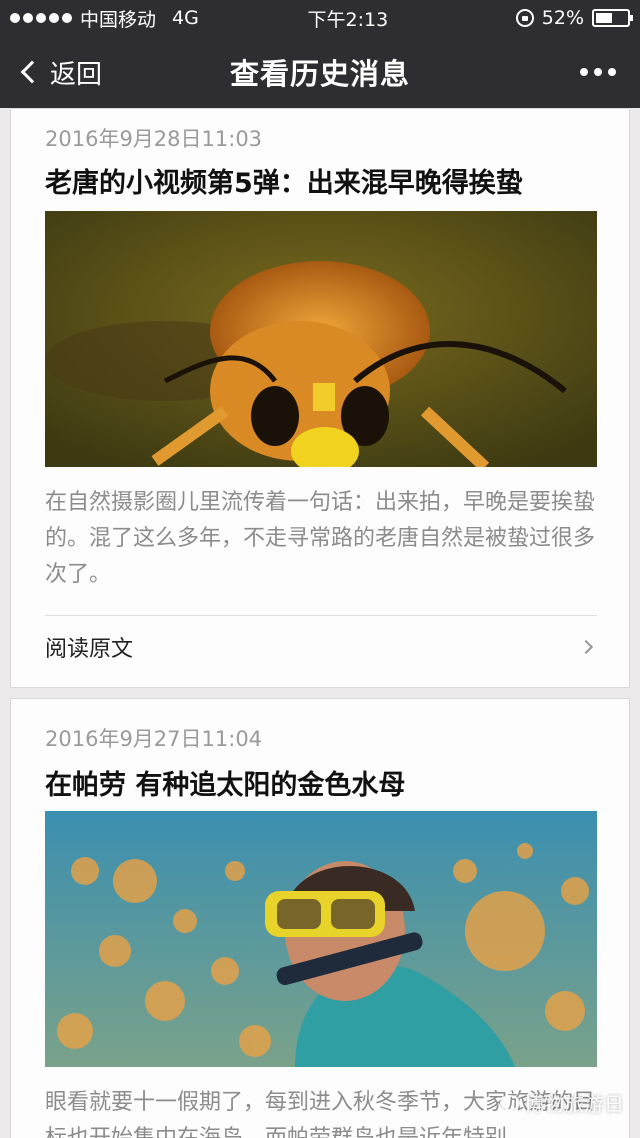 This screenshot has width=640, height=1138. Describe the element at coordinates (348, 19) in the screenshot. I see `status-time: 下午2:13` at that location.